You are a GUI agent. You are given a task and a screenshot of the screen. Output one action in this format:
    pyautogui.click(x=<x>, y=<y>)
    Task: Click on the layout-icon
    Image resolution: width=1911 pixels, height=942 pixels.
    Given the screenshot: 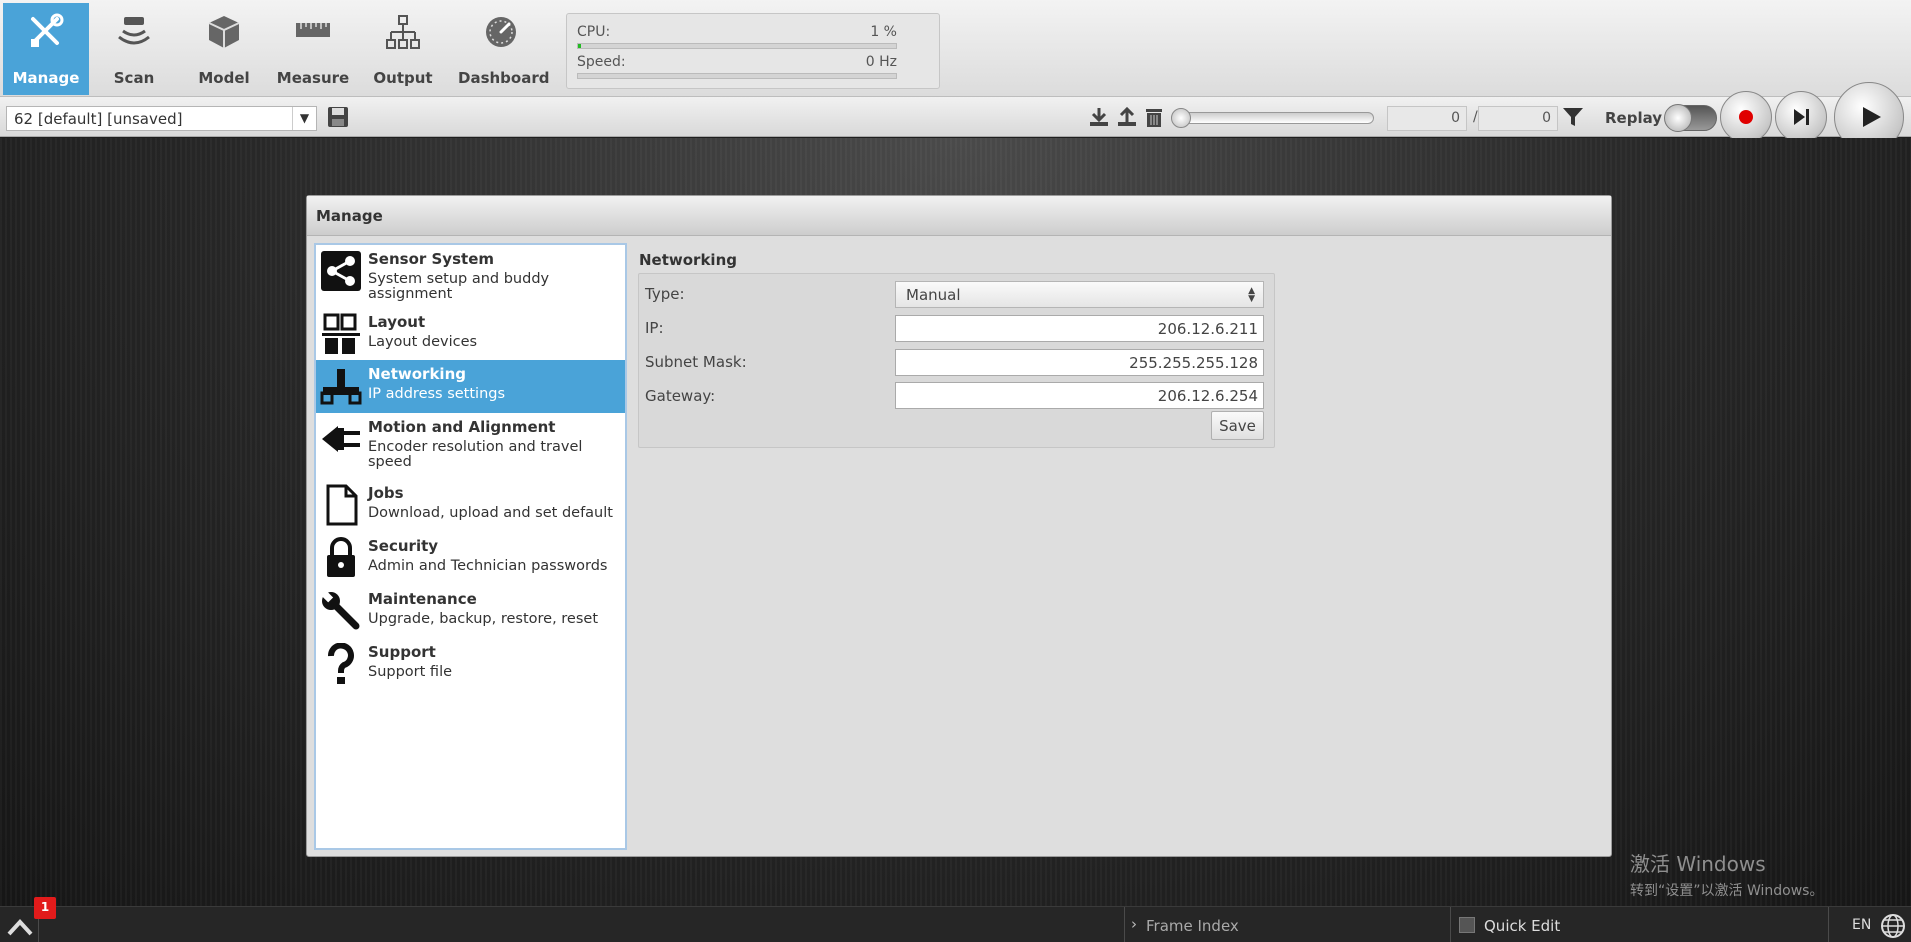 What is the action you would take?
    pyautogui.click(x=341, y=333)
    